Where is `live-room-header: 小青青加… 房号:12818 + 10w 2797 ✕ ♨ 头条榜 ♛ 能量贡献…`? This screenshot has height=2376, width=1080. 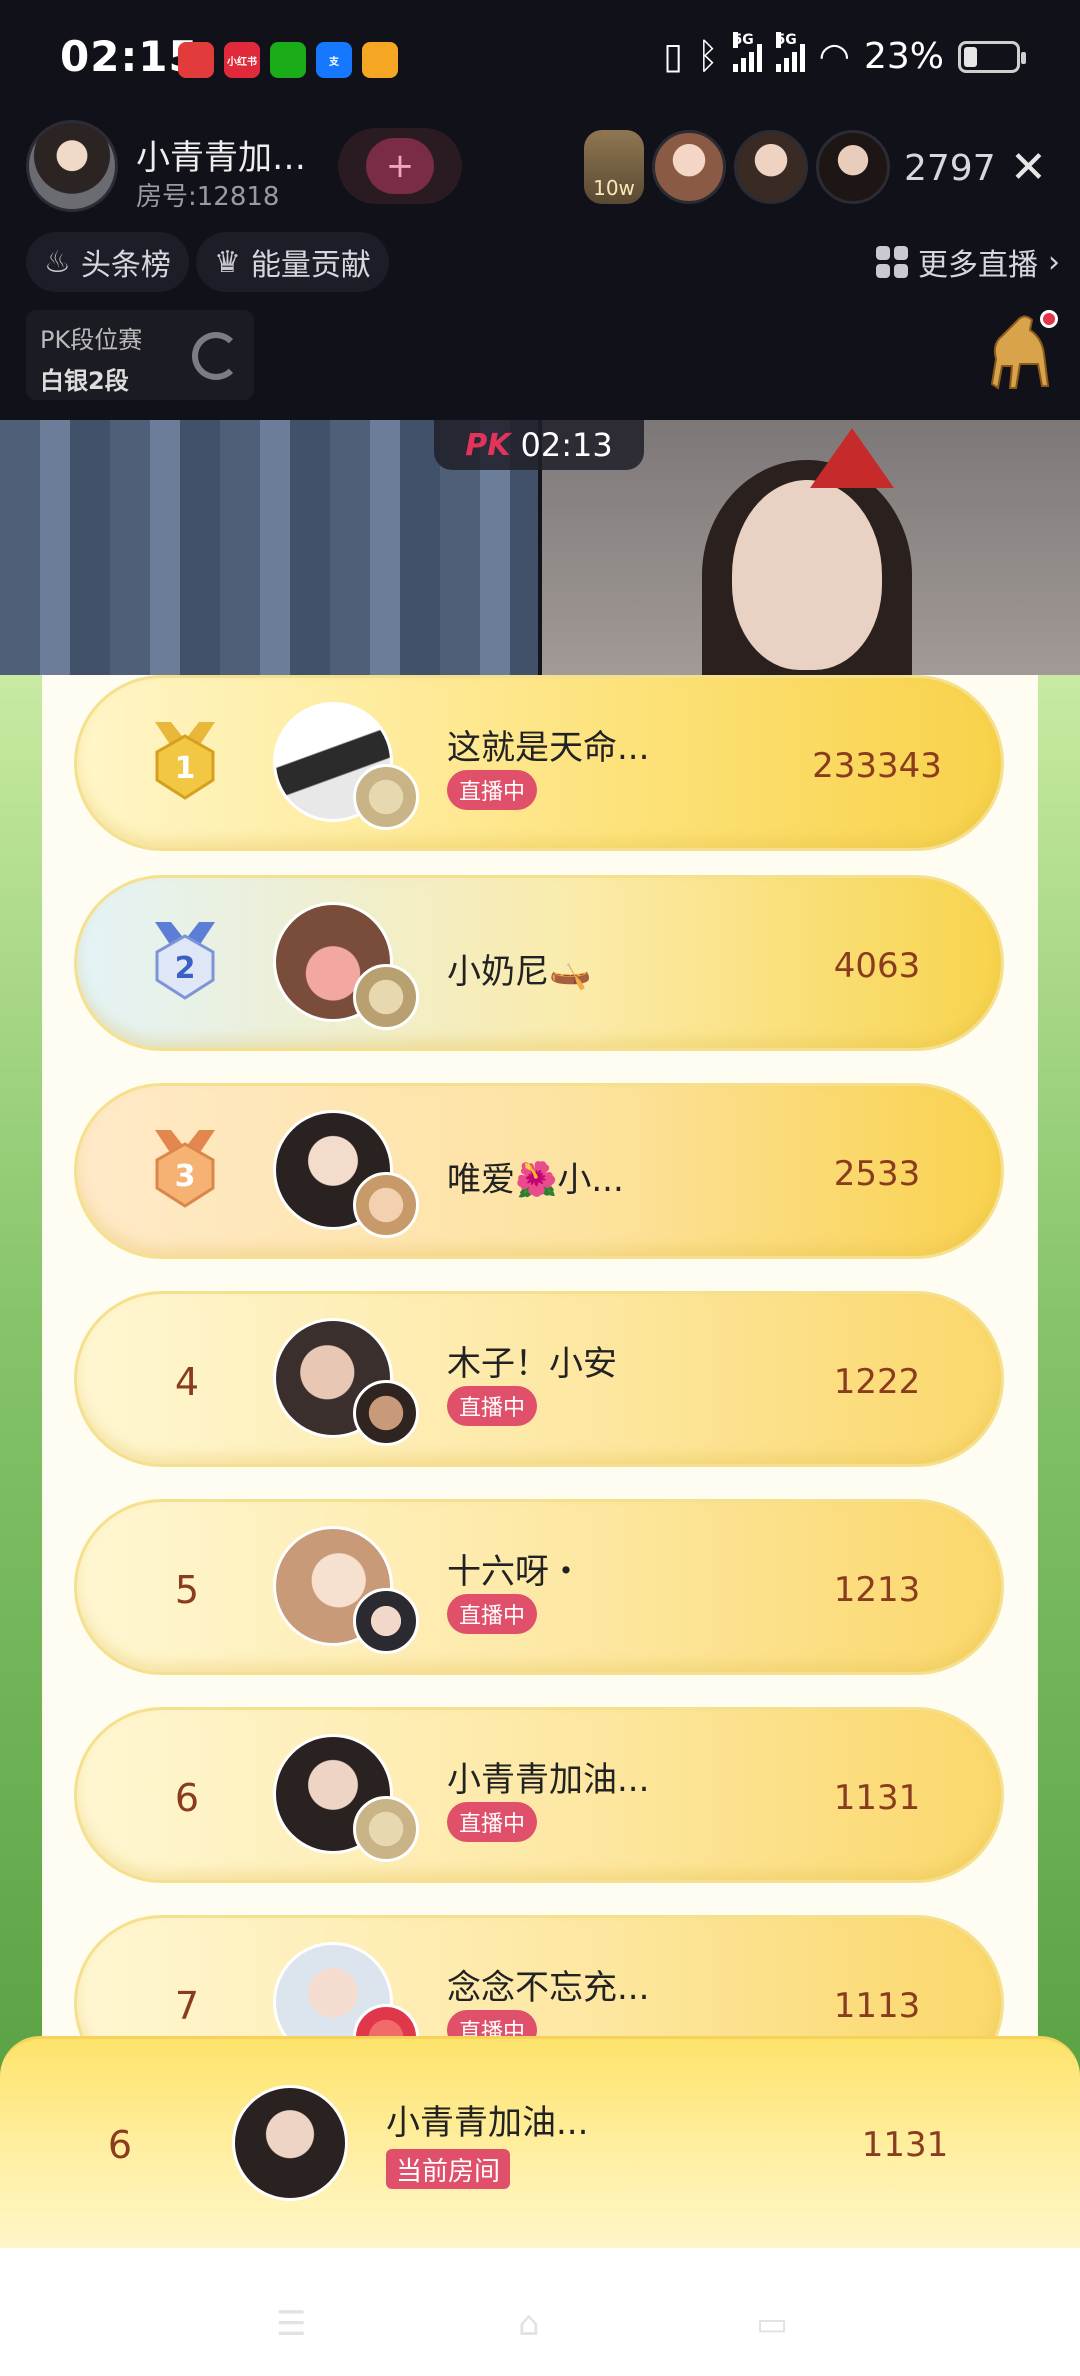
live-room-header: 小青青加… 房号:12818 + 10w 2797 ✕ ♨ 头条榜 ♛ 能量贡献… is located at coordinates (540, 270).